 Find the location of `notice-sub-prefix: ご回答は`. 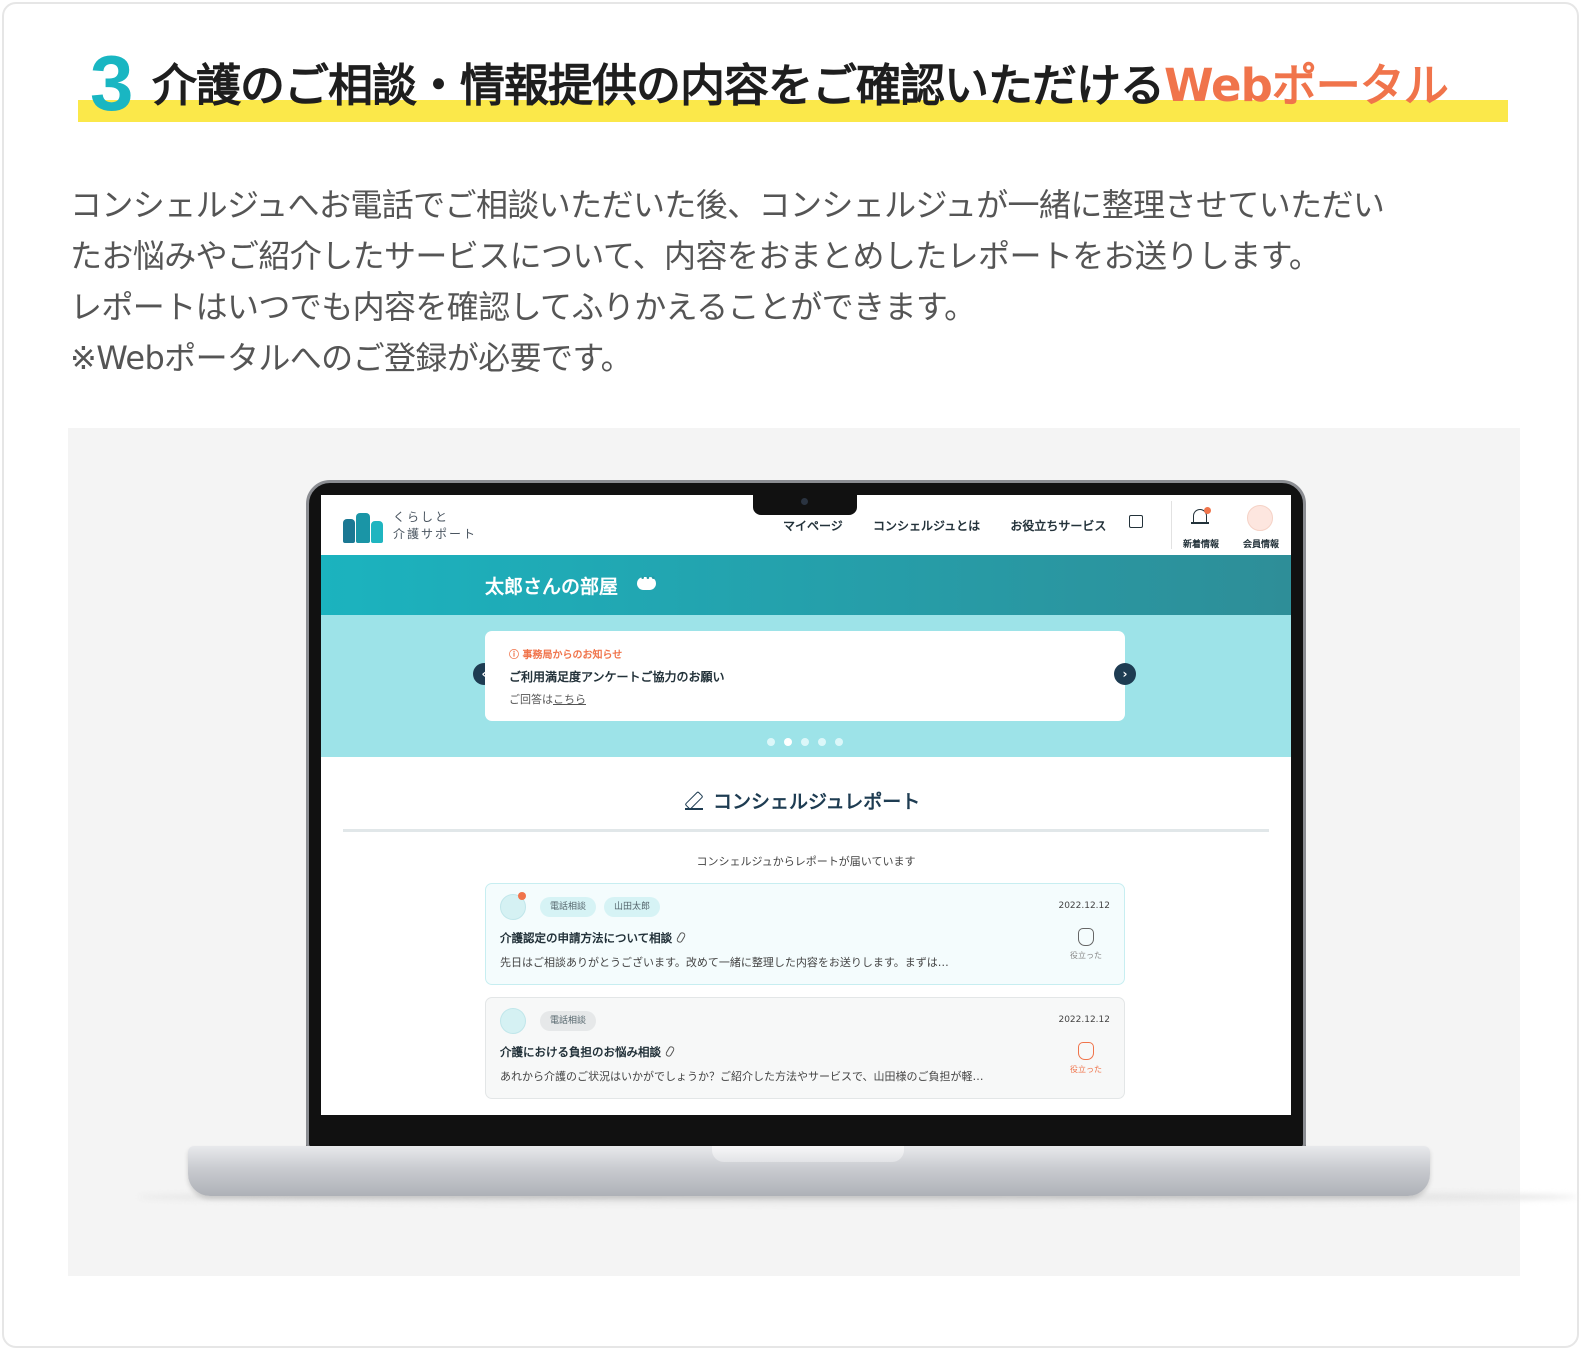

notice-sub-prefix: ご回答は is located at coordinates (531, 699).